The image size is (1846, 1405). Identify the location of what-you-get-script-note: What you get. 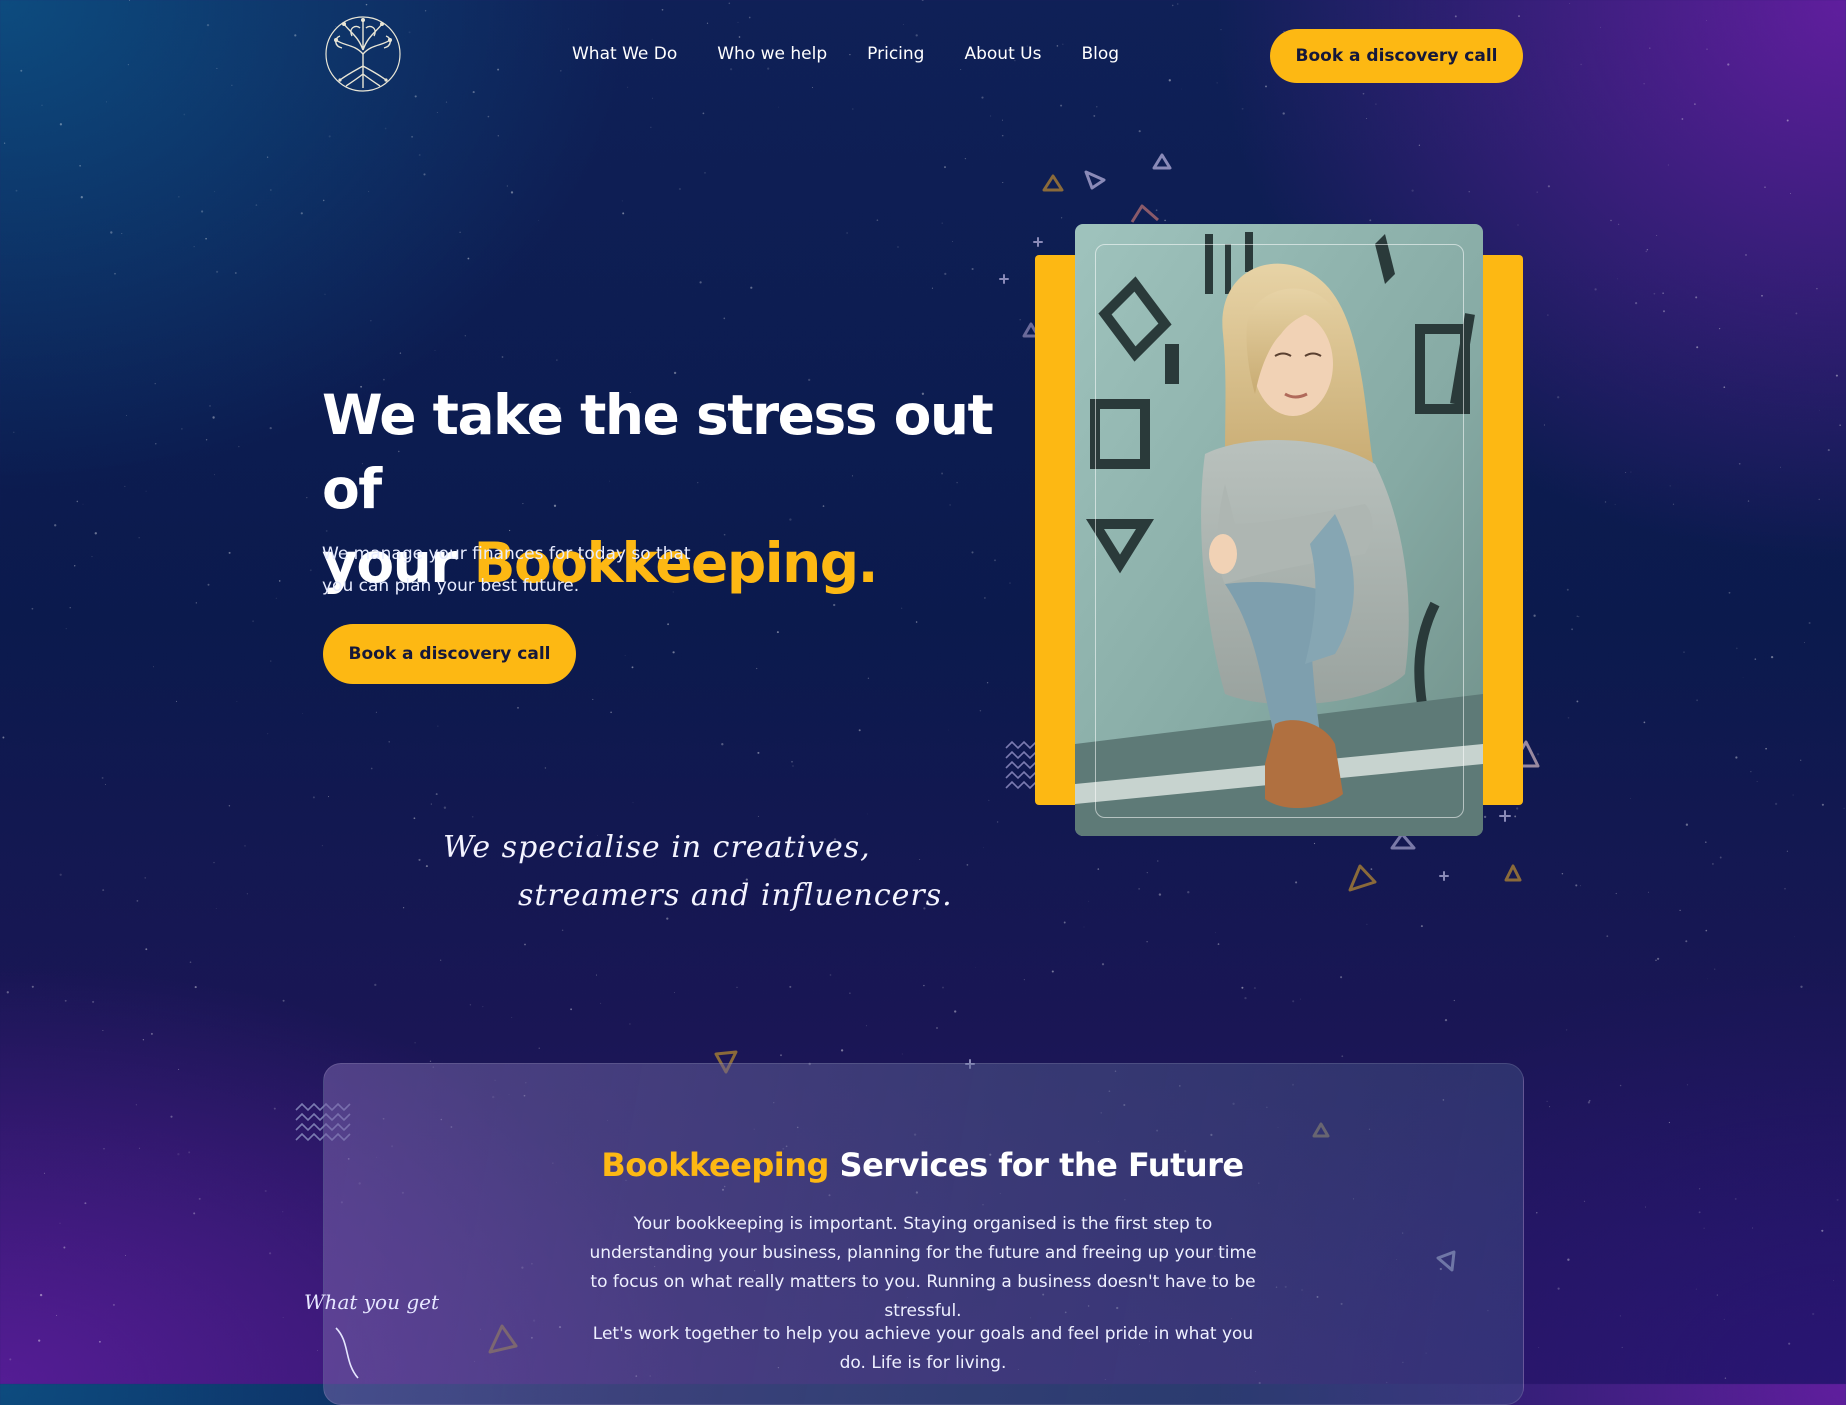
(372, 1302).